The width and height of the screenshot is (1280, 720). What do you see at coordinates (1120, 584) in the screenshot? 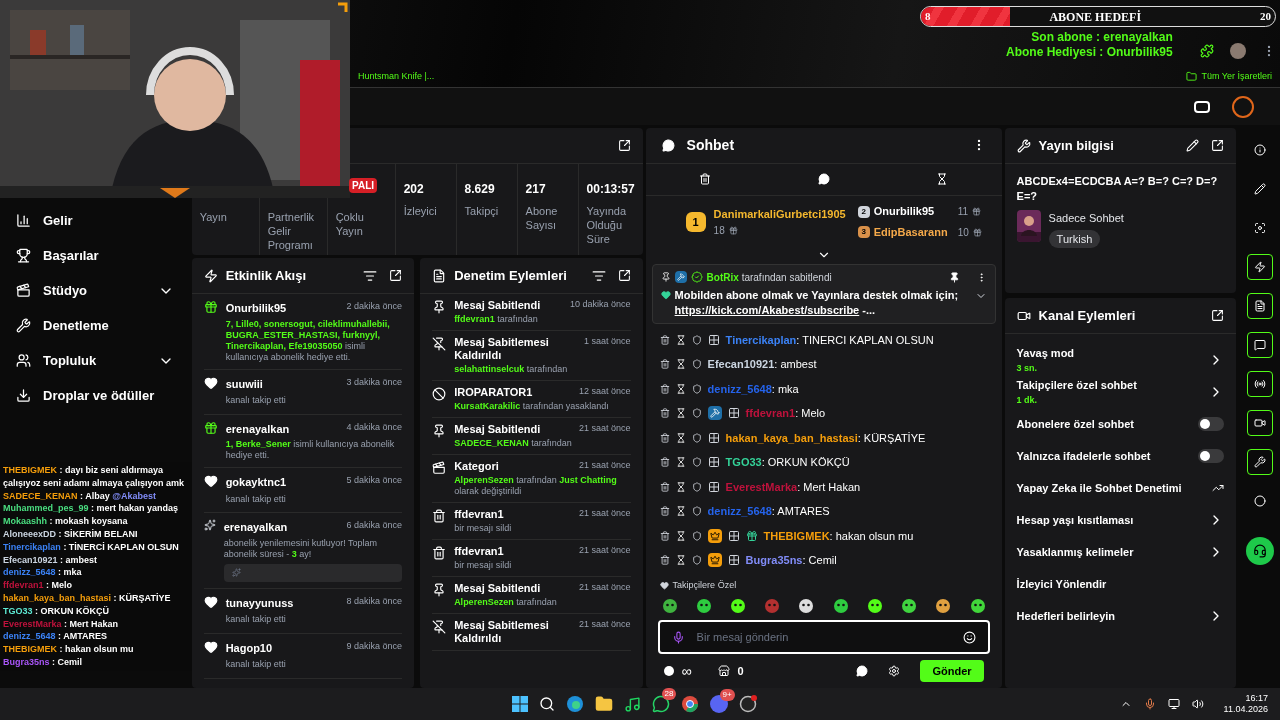
I see `channel-action: İzleyici Yönlendir` at bounding box center [1120, 584].